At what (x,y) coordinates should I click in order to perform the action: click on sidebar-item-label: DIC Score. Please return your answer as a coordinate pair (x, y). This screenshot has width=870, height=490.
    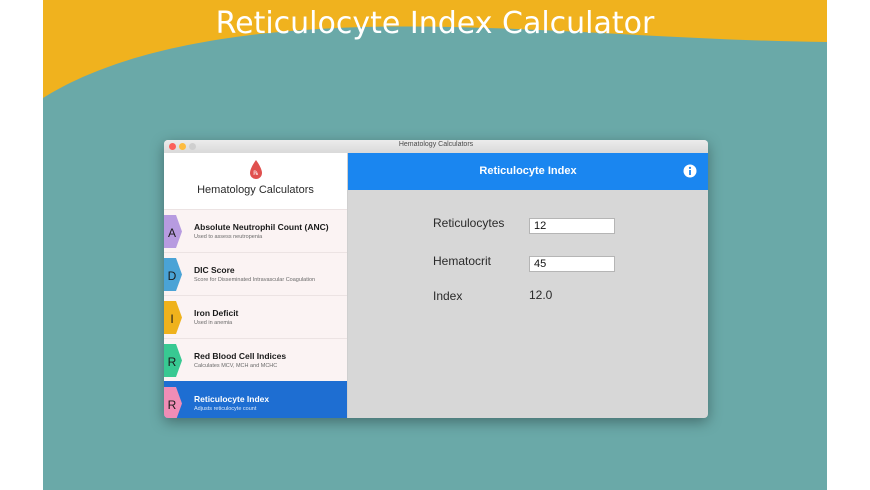
    Looking at the image, I should click on (214, 270).